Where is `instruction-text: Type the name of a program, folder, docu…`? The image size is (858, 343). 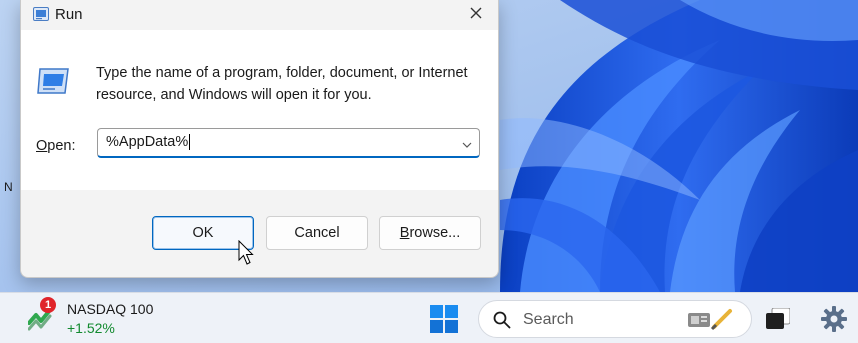
instruction-text: Type the name of a program, folder, docu… is located at coordinates (282, 84).